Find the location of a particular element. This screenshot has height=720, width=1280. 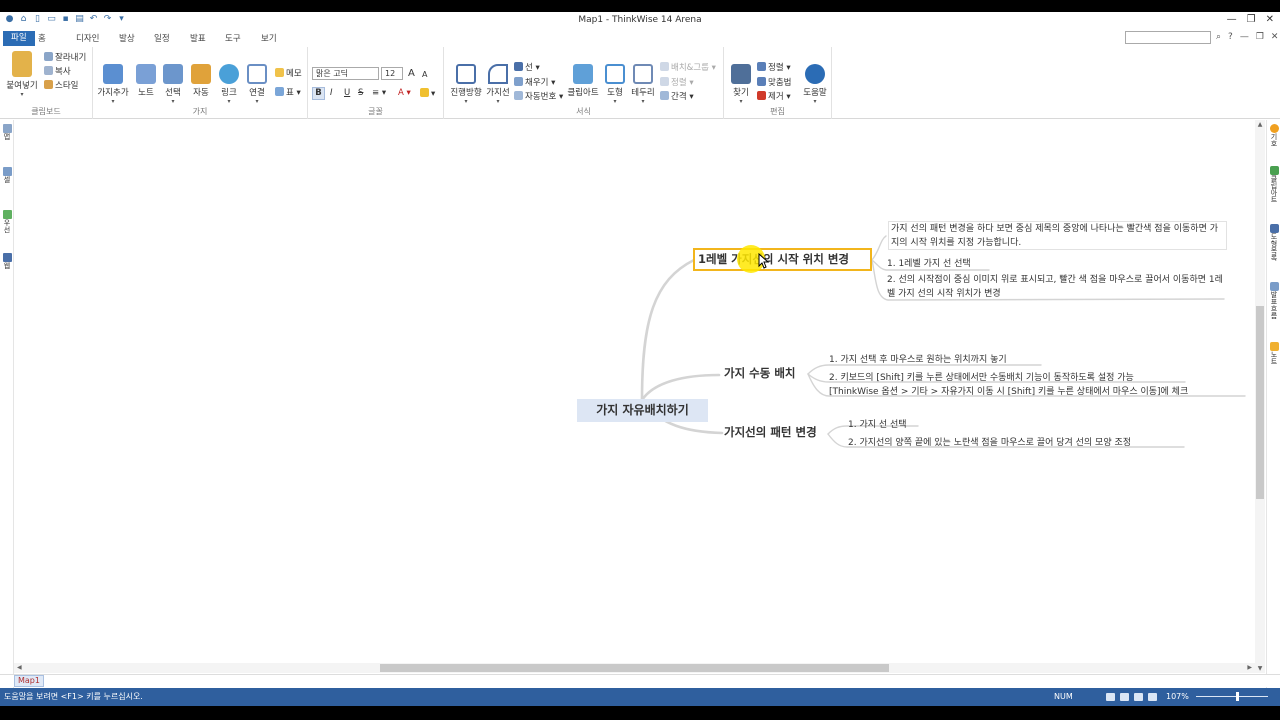

connect-button: 연결 ▾ is located at coordinates (257, 84).